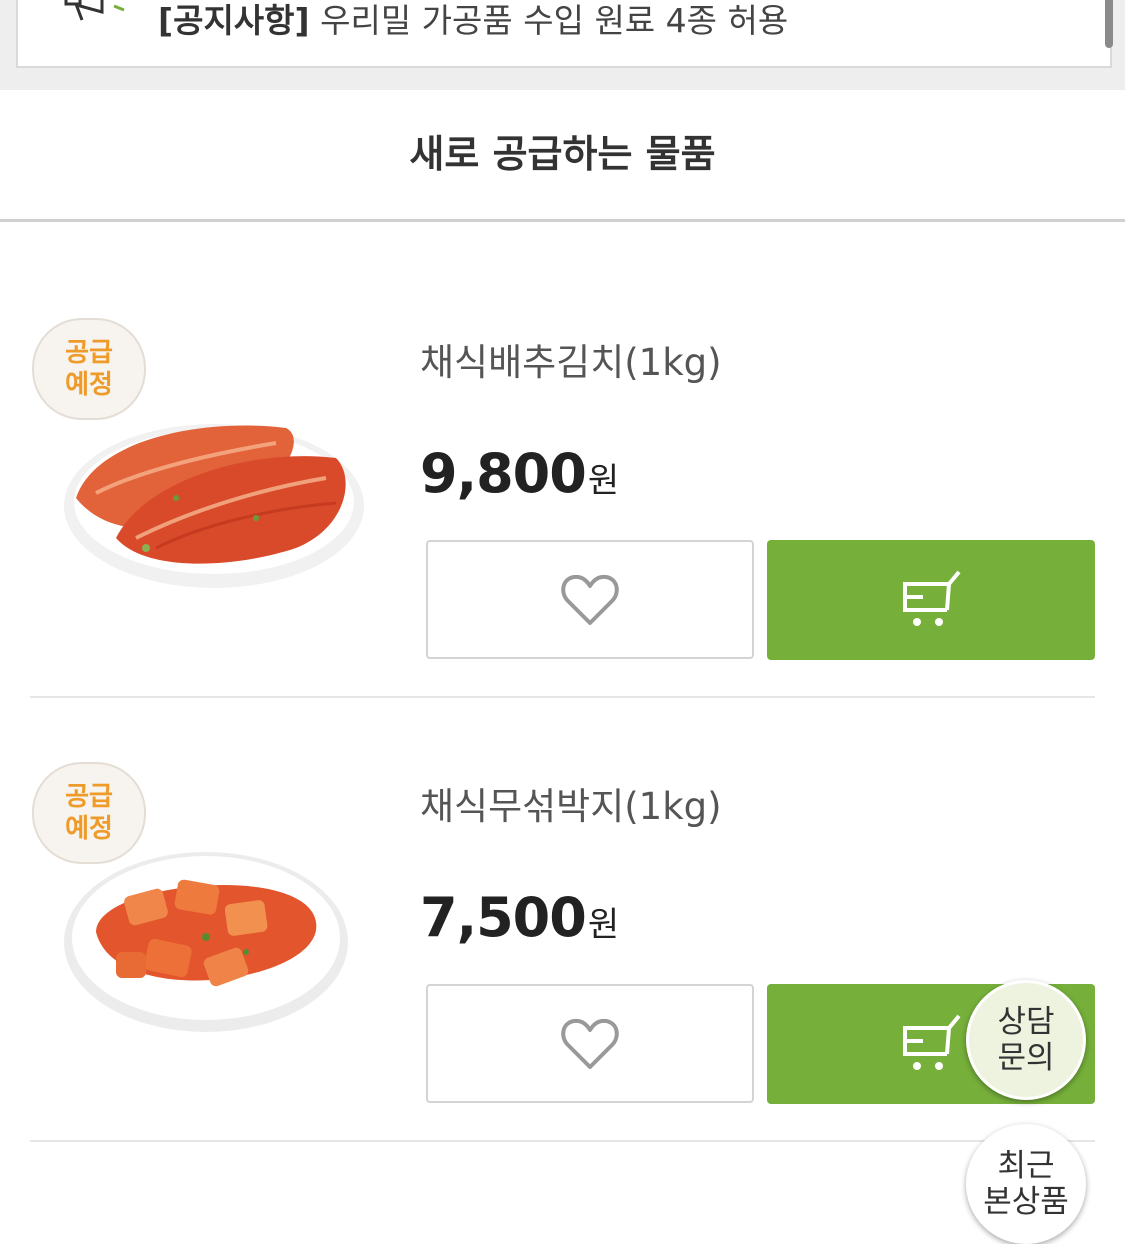  Describe the element at coordinates (571, 803) in the screenshot. I see `product-name: 채식무섞박지(1kg)` at that location.